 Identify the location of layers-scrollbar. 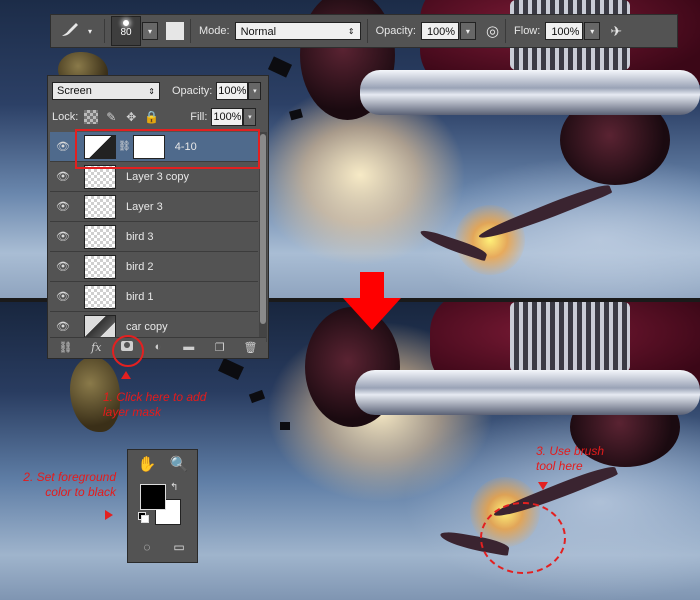
(263, 237).